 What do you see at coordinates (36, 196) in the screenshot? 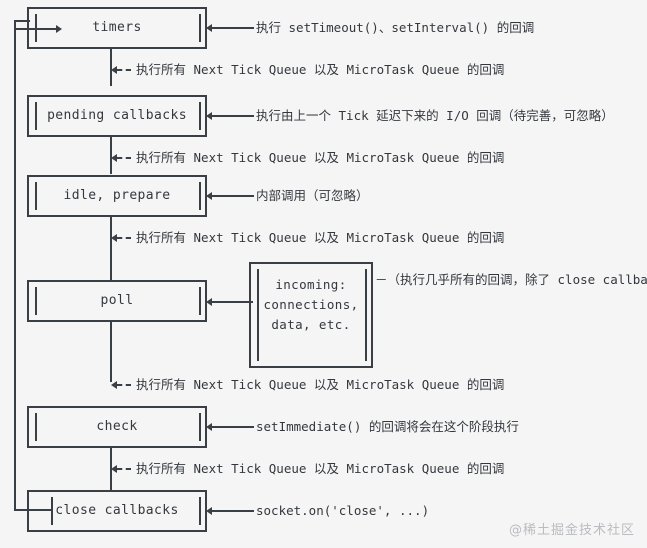
I see `idle-left-pipe` at bounding box center [36, 196].